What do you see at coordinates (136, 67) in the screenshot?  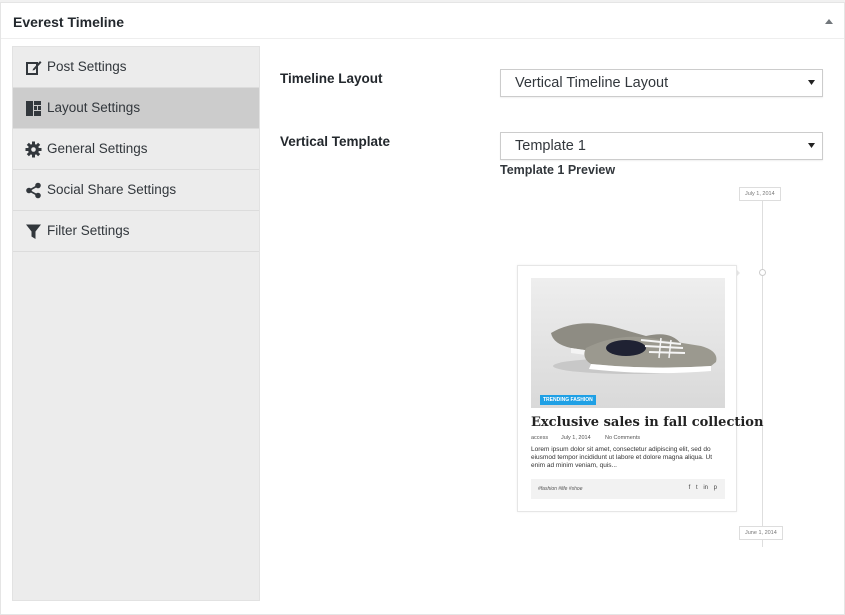 I see `sidebar-item-post-settings: Post Settings` at bounding box center [136, 67].